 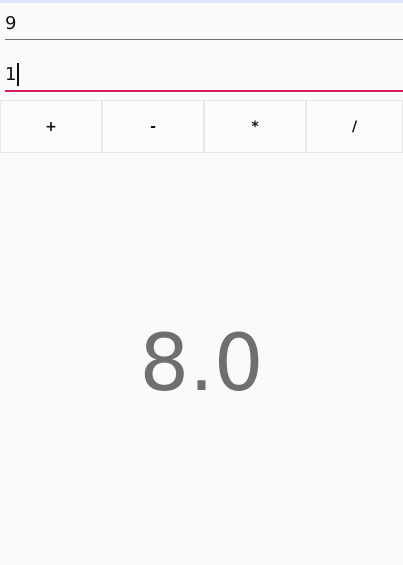 I want to click on divide-button: /, so click(x=354, y=126).